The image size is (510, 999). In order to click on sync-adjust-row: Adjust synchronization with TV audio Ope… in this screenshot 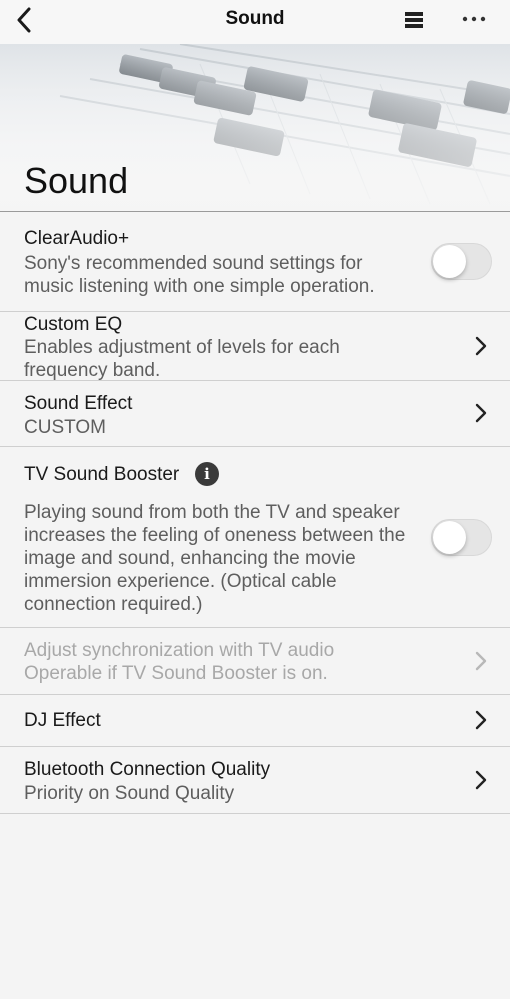, I will do `click(255, 661)`.